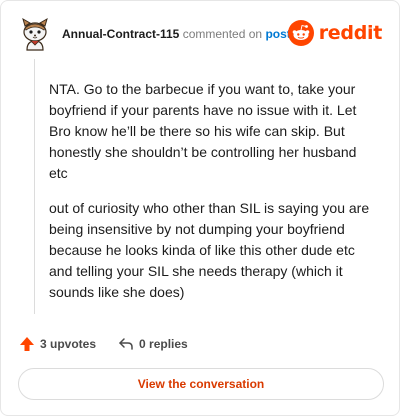  What do you see at coordinates (350, 33) in the screenshot?
I see `reddit-wordmark: reddit` at bounding box center [350, 33].